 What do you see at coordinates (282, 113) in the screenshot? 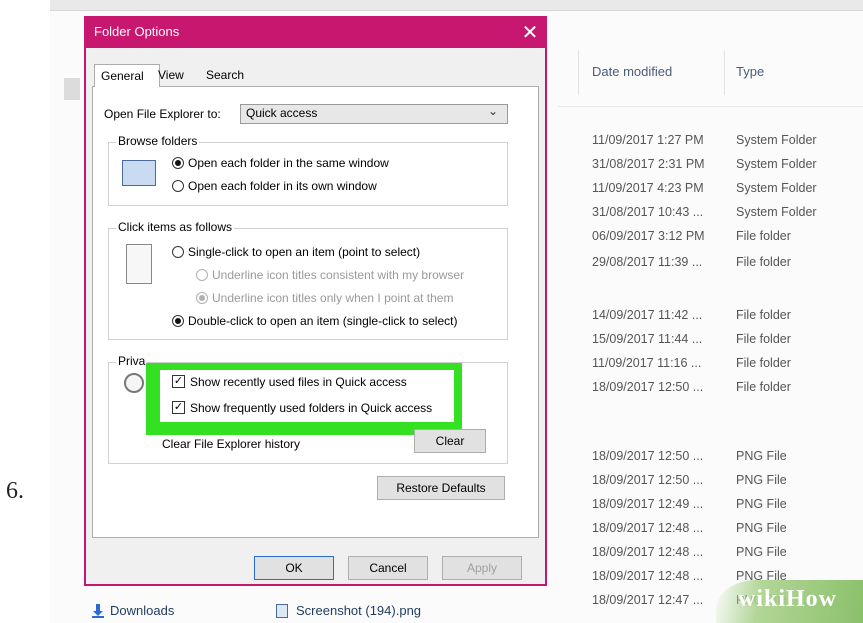
I see `open-explorer-to-value: Quick access` at bounding box center [282, 113].